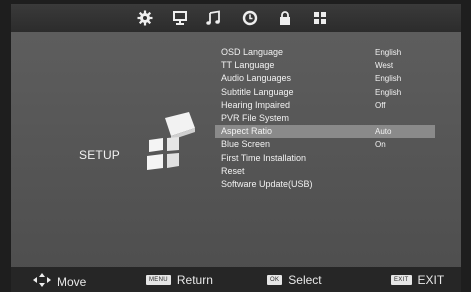  What do you see at coordinates (305, 280) in the screenshot?
I see `hint-select-label: Select` at bounding box center [305, 280].